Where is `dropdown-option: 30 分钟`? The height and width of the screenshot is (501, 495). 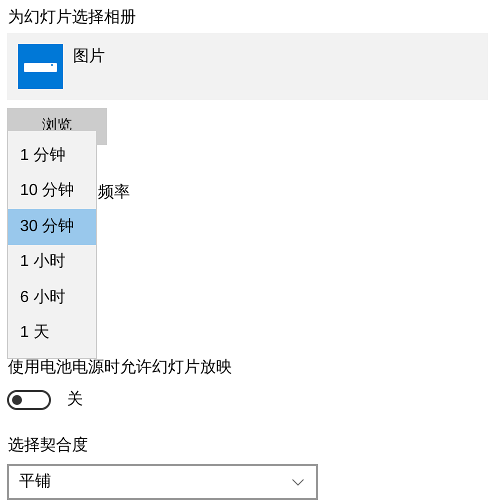 dropdown-option: 30 分钟 is located at coordinates (52, 226).